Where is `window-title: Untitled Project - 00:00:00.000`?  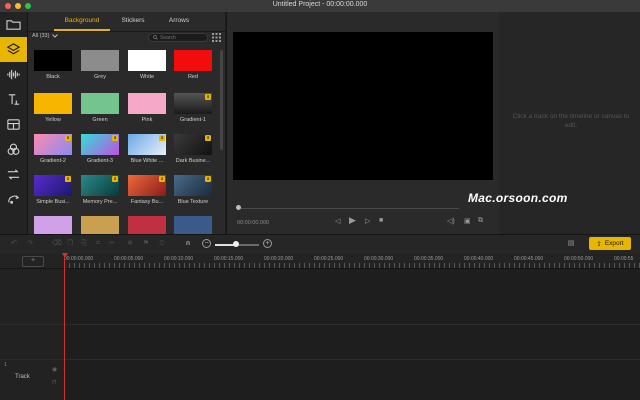 window-title: Untitled Project - 00:00:00.000 is located at coordinates (320, 4).